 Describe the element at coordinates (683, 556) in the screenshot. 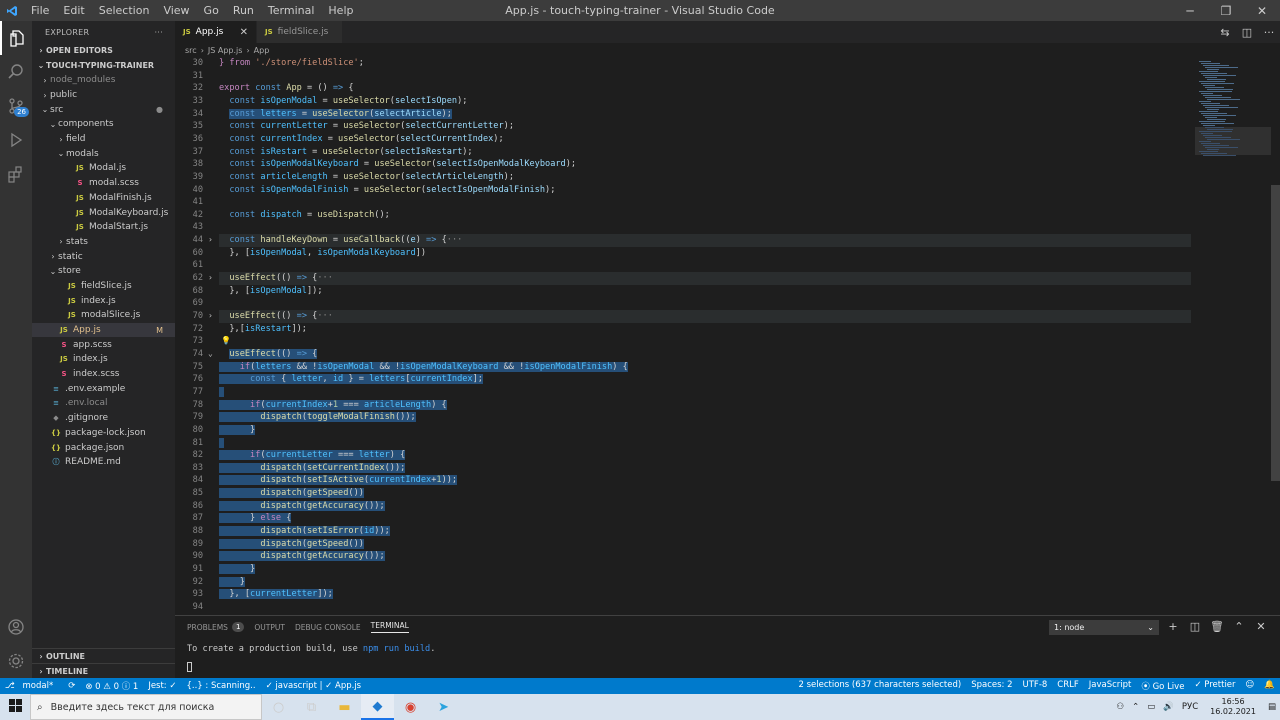

I see `code-line: 90 dispatch(getAccuracy());` at that location.